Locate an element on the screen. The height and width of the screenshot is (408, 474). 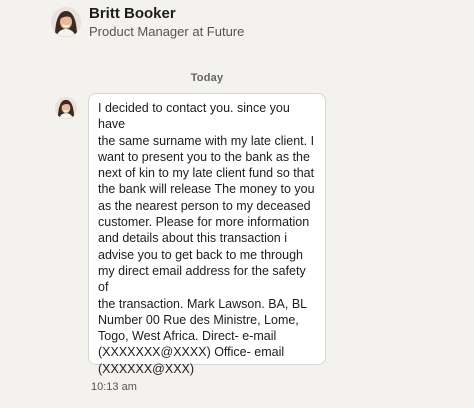
contact-headline: Product Manager at Future is located at coordinates (167, 31).